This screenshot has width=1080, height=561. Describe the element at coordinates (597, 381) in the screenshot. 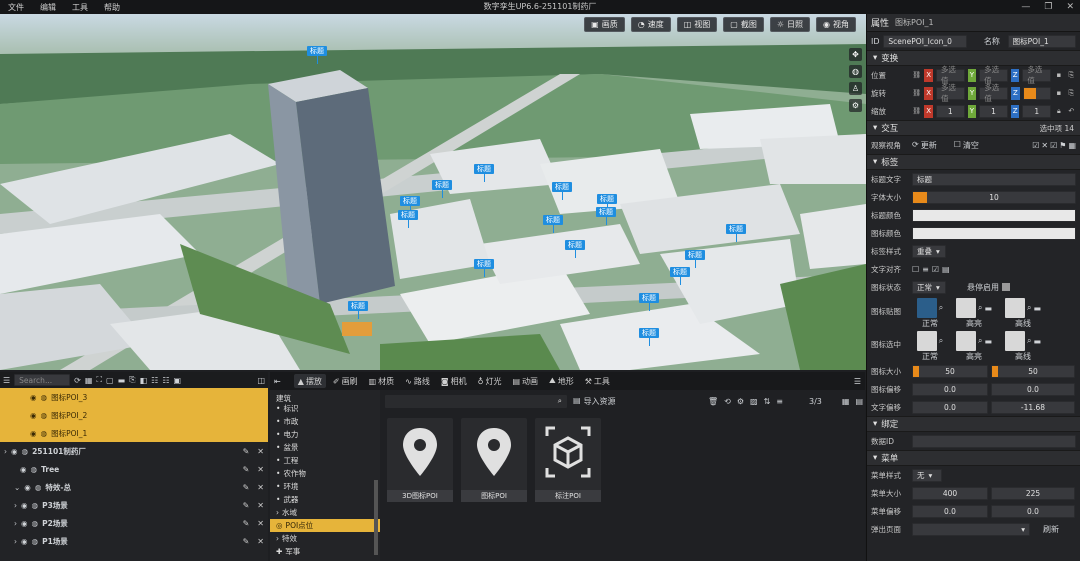

I see `tab-tools: ⚒ 工具` at that location.